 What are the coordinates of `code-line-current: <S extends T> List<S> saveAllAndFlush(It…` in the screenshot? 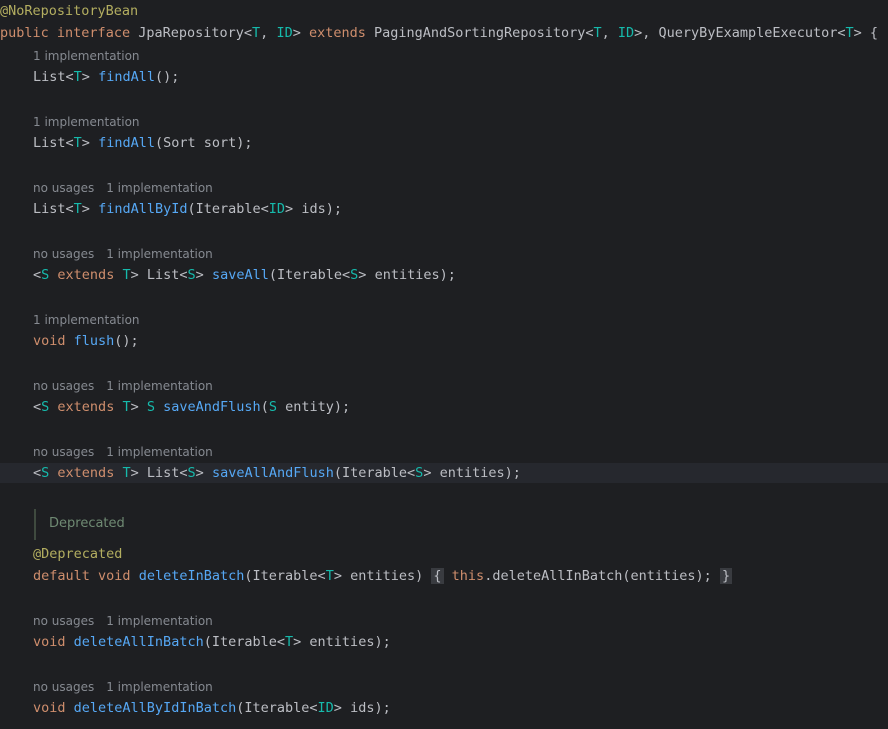 It's located at (444, 473).